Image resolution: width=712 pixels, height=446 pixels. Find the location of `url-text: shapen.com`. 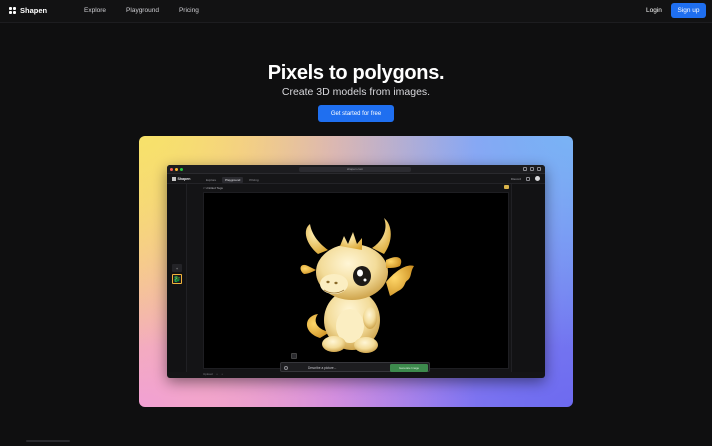

url-text: shapen.com is located at coordinates (355, 169).